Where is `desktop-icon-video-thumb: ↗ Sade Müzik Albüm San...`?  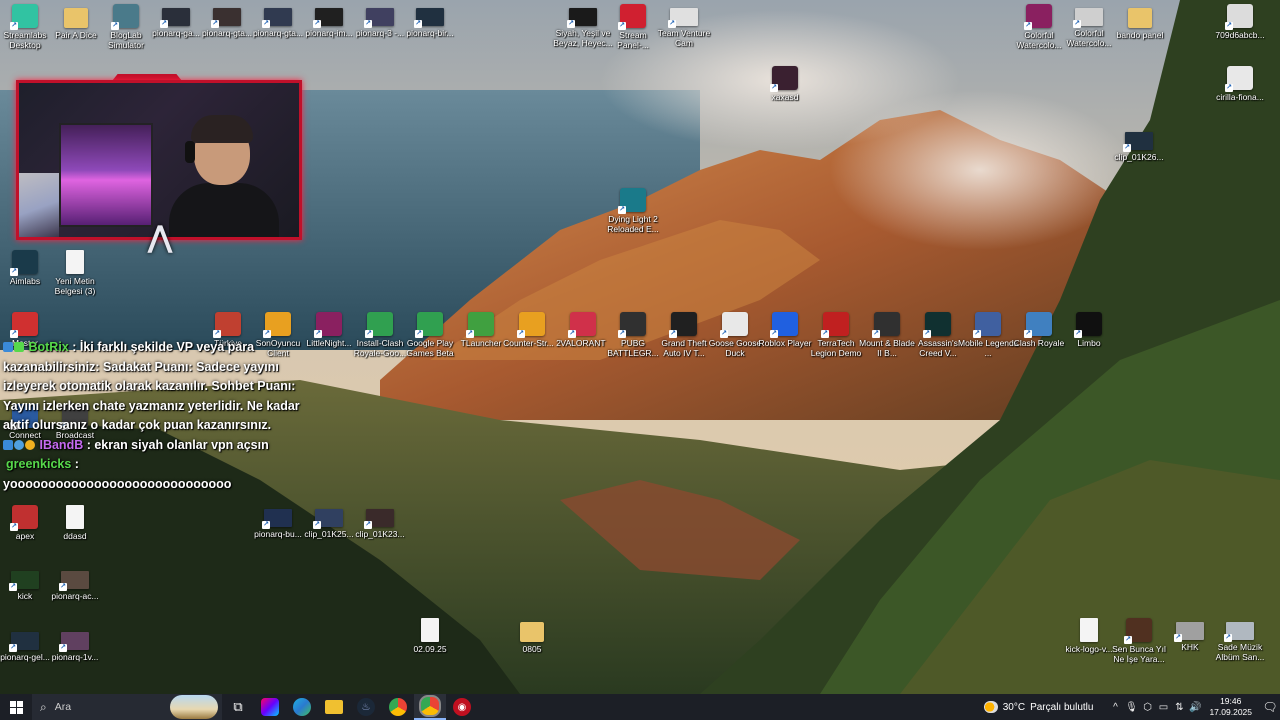
desktop-icon-video-thumb: ↗ Sade Müzik Albüm San... is located at coordinates (1240, 640).